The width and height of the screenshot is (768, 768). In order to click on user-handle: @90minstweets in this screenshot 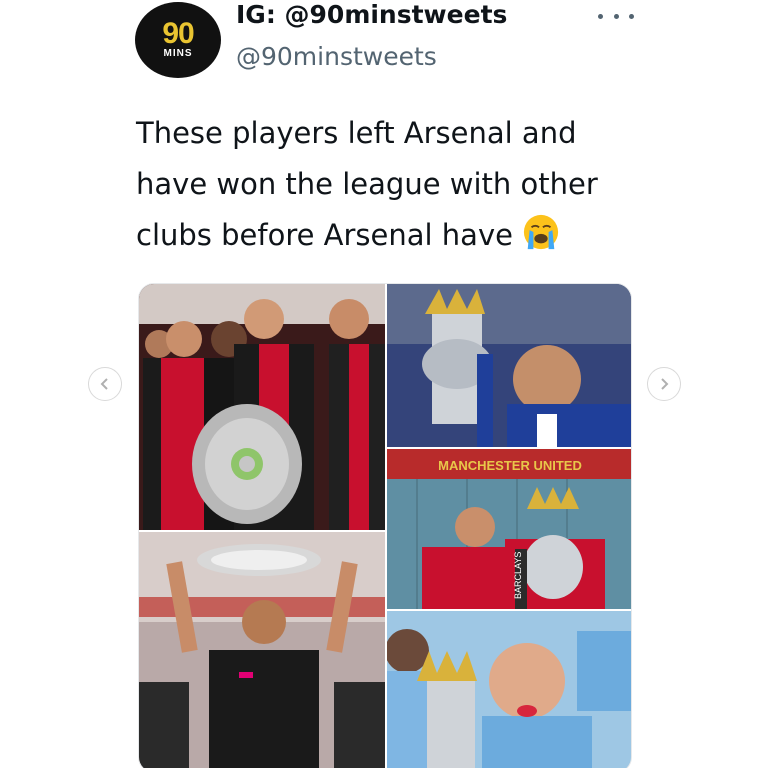, I will do `click(336, 56)`.